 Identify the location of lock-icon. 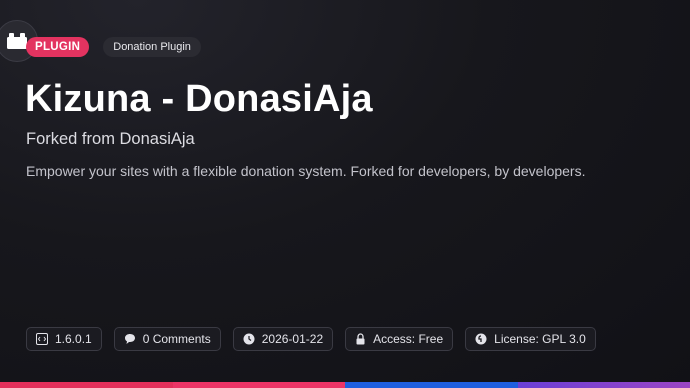
(360, 339).